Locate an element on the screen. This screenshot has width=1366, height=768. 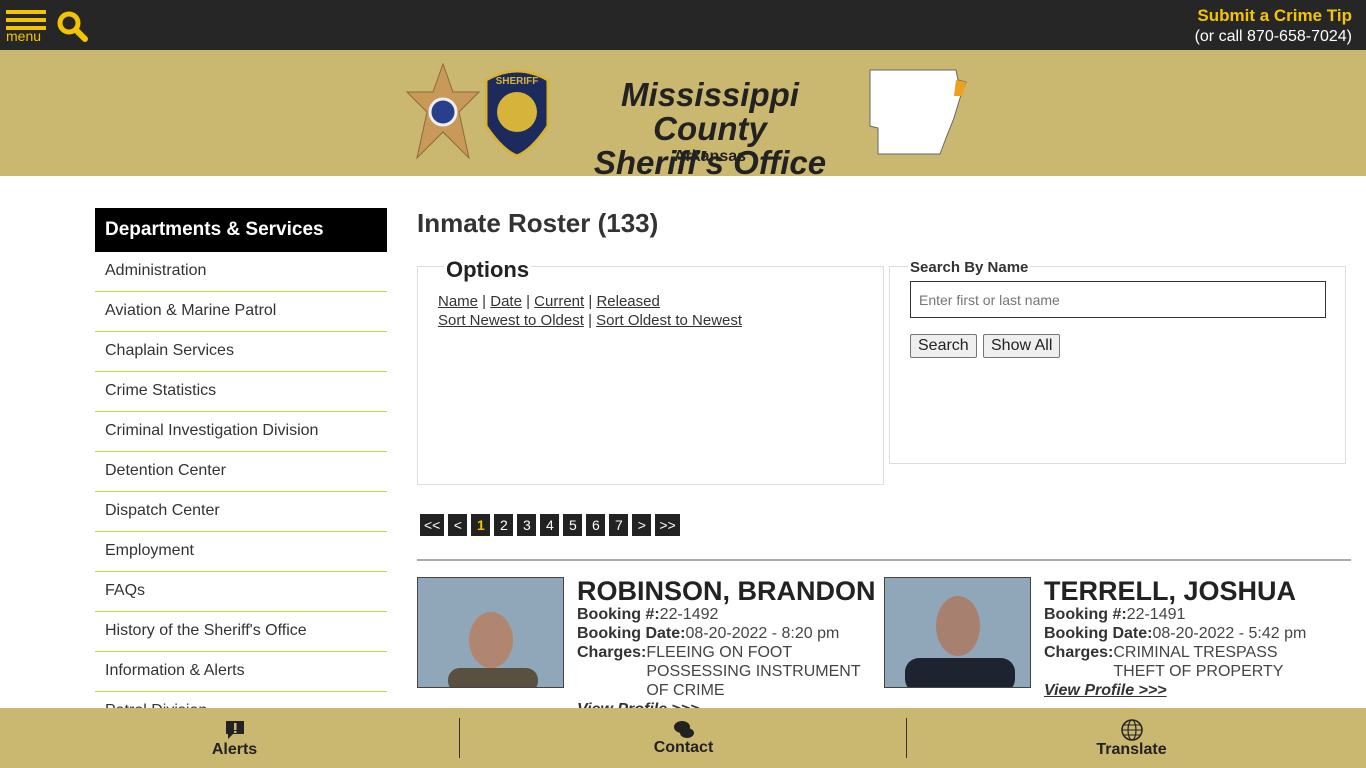
sidebar-heading: Departments & Services is located at coordinates (241, 230).